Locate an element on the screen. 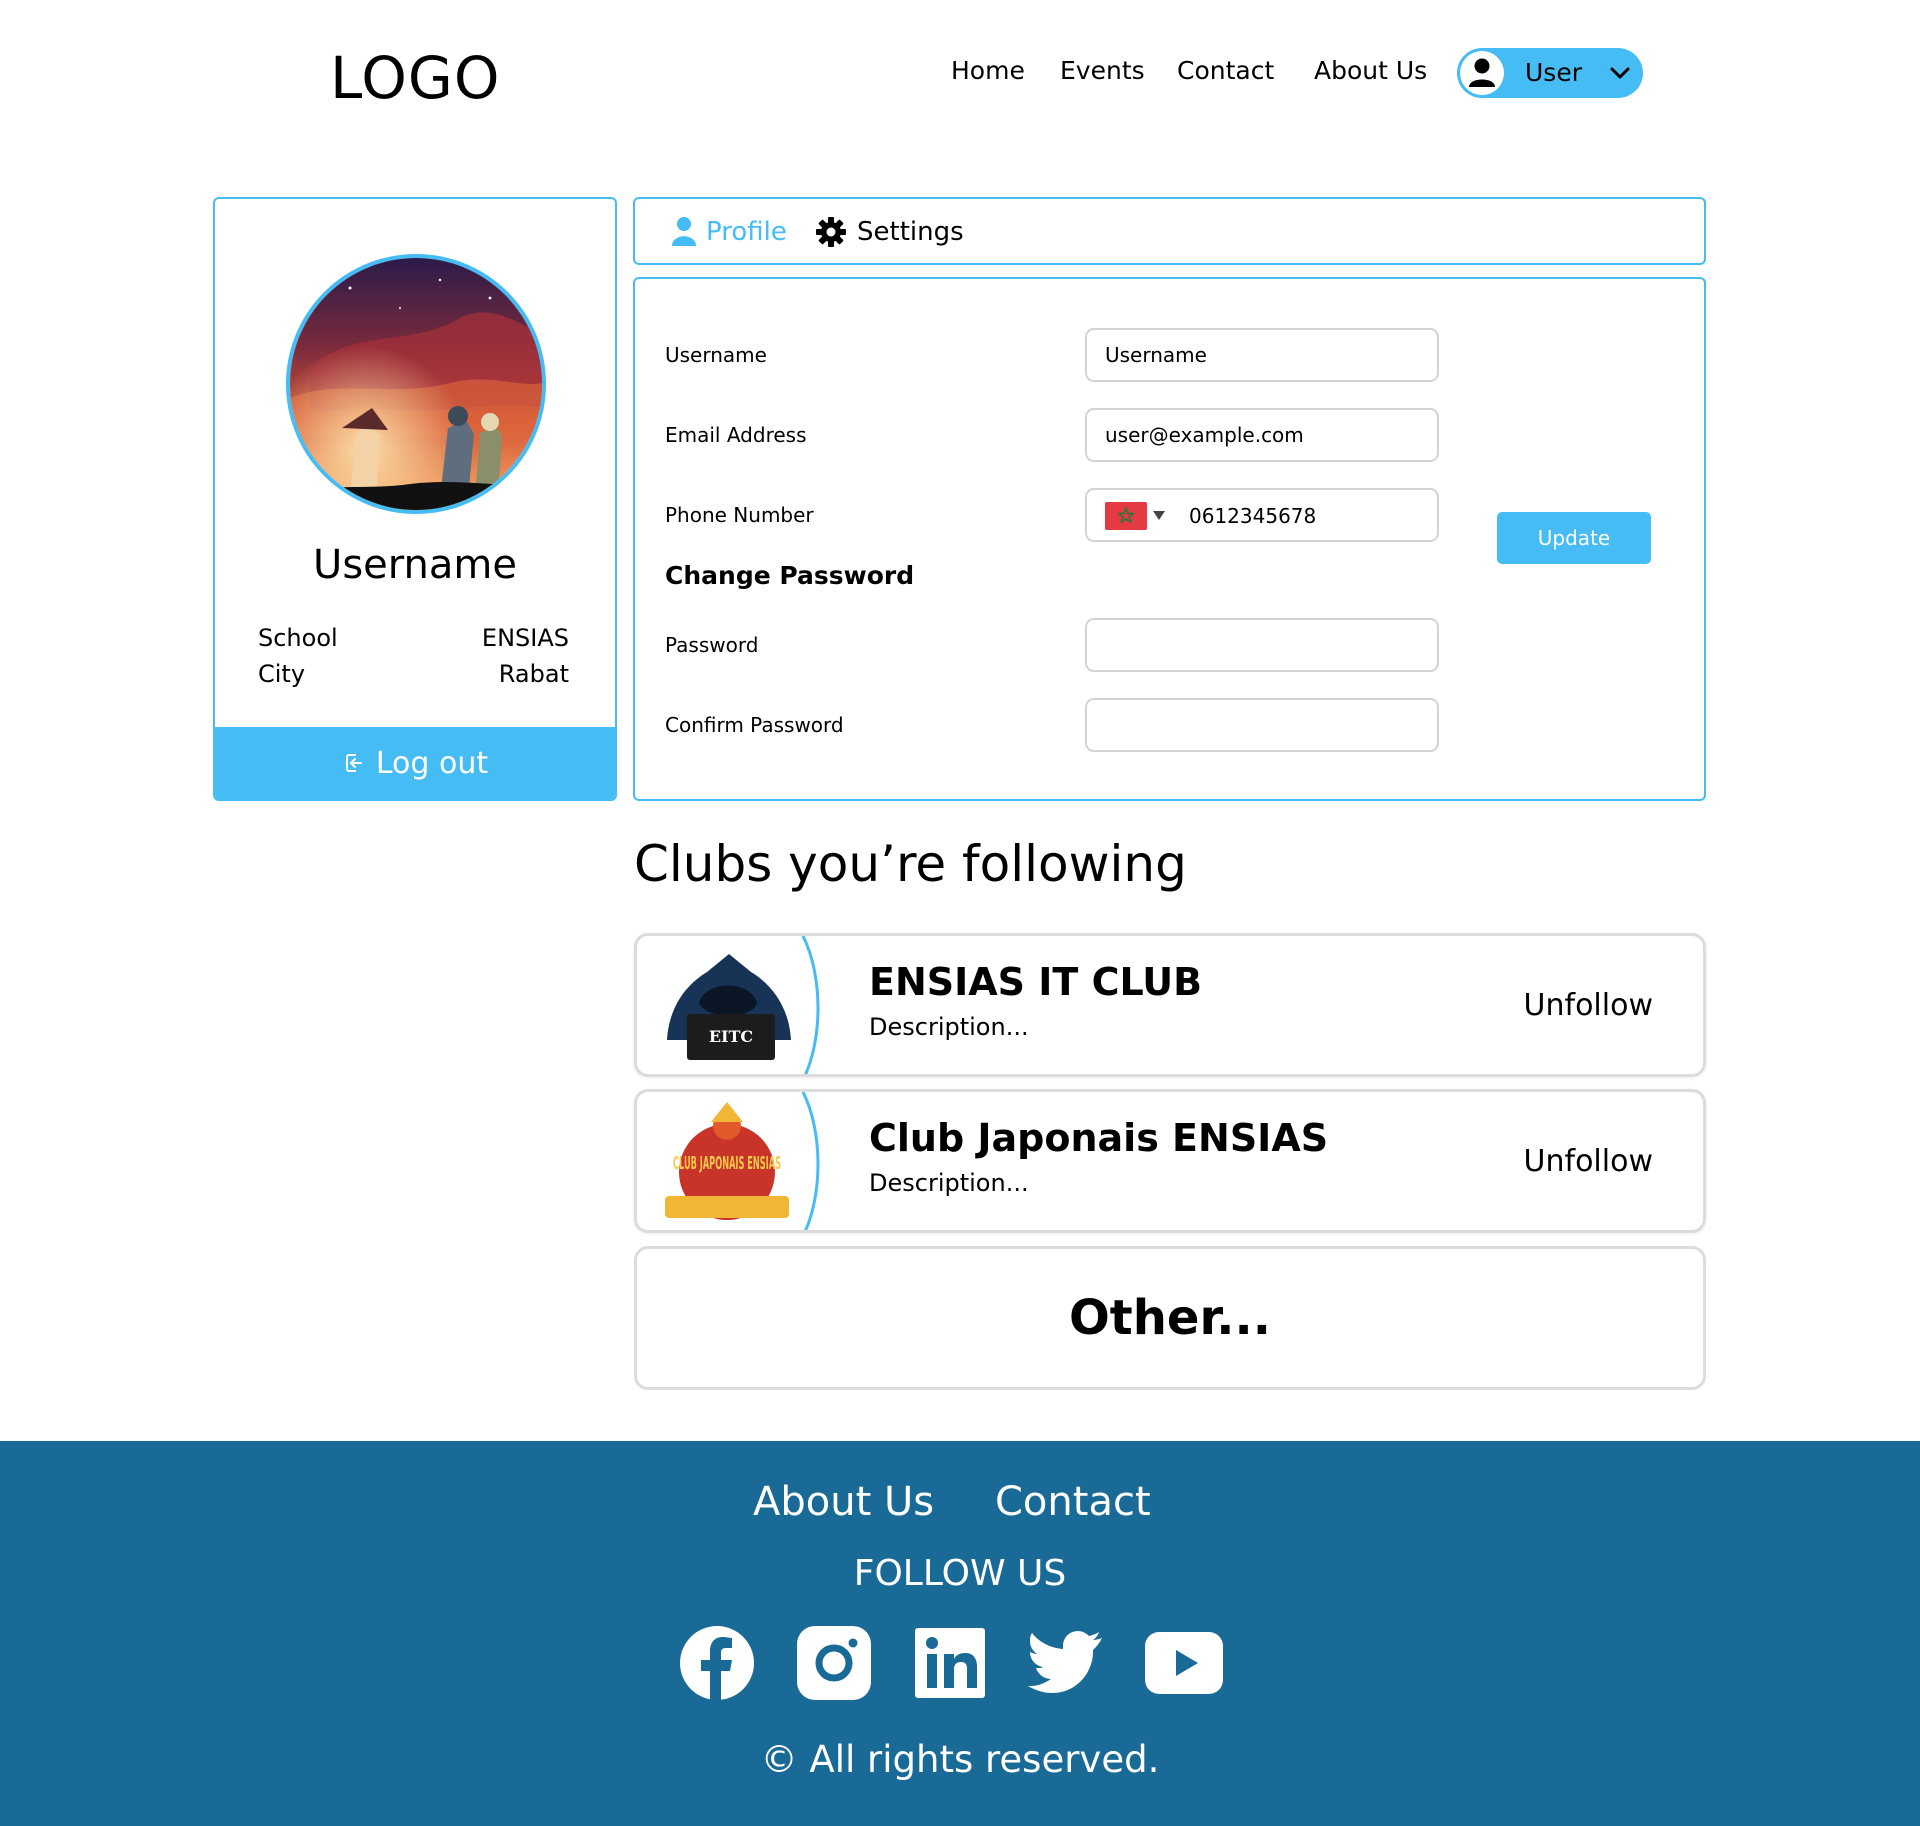  caret-down-icon is located at coordinates (1159, 515).